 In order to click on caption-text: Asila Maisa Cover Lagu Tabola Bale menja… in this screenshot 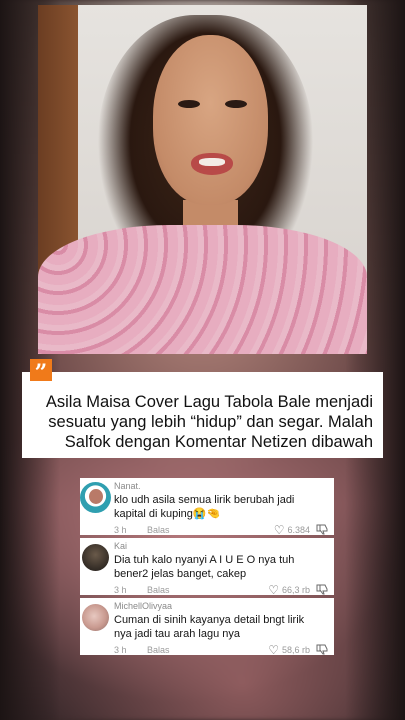, I will do `click(209, 422)`.